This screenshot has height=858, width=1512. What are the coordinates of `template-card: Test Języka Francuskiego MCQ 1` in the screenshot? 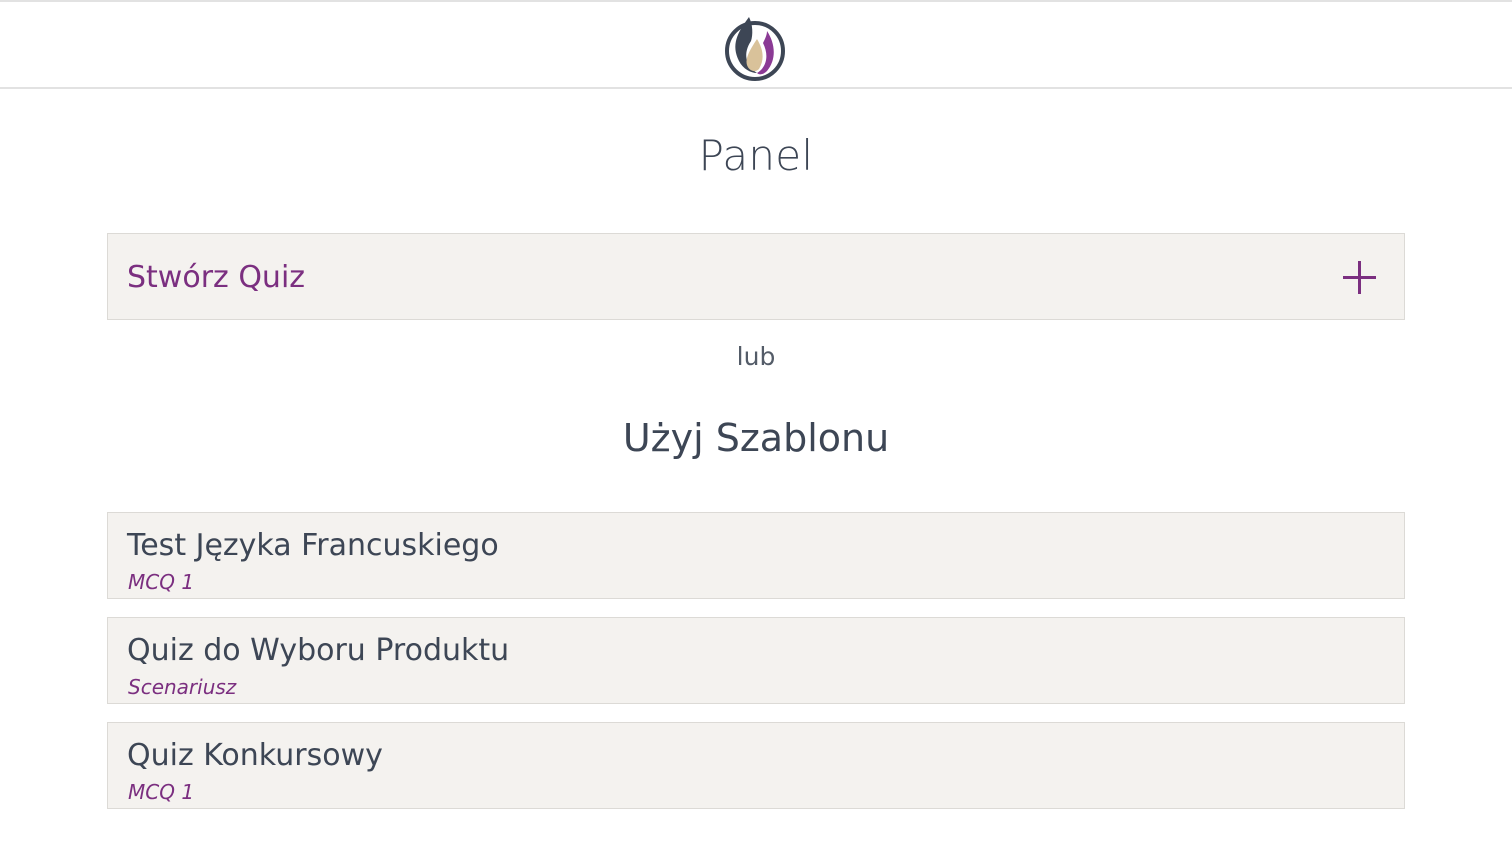 It's located at (756, 555).